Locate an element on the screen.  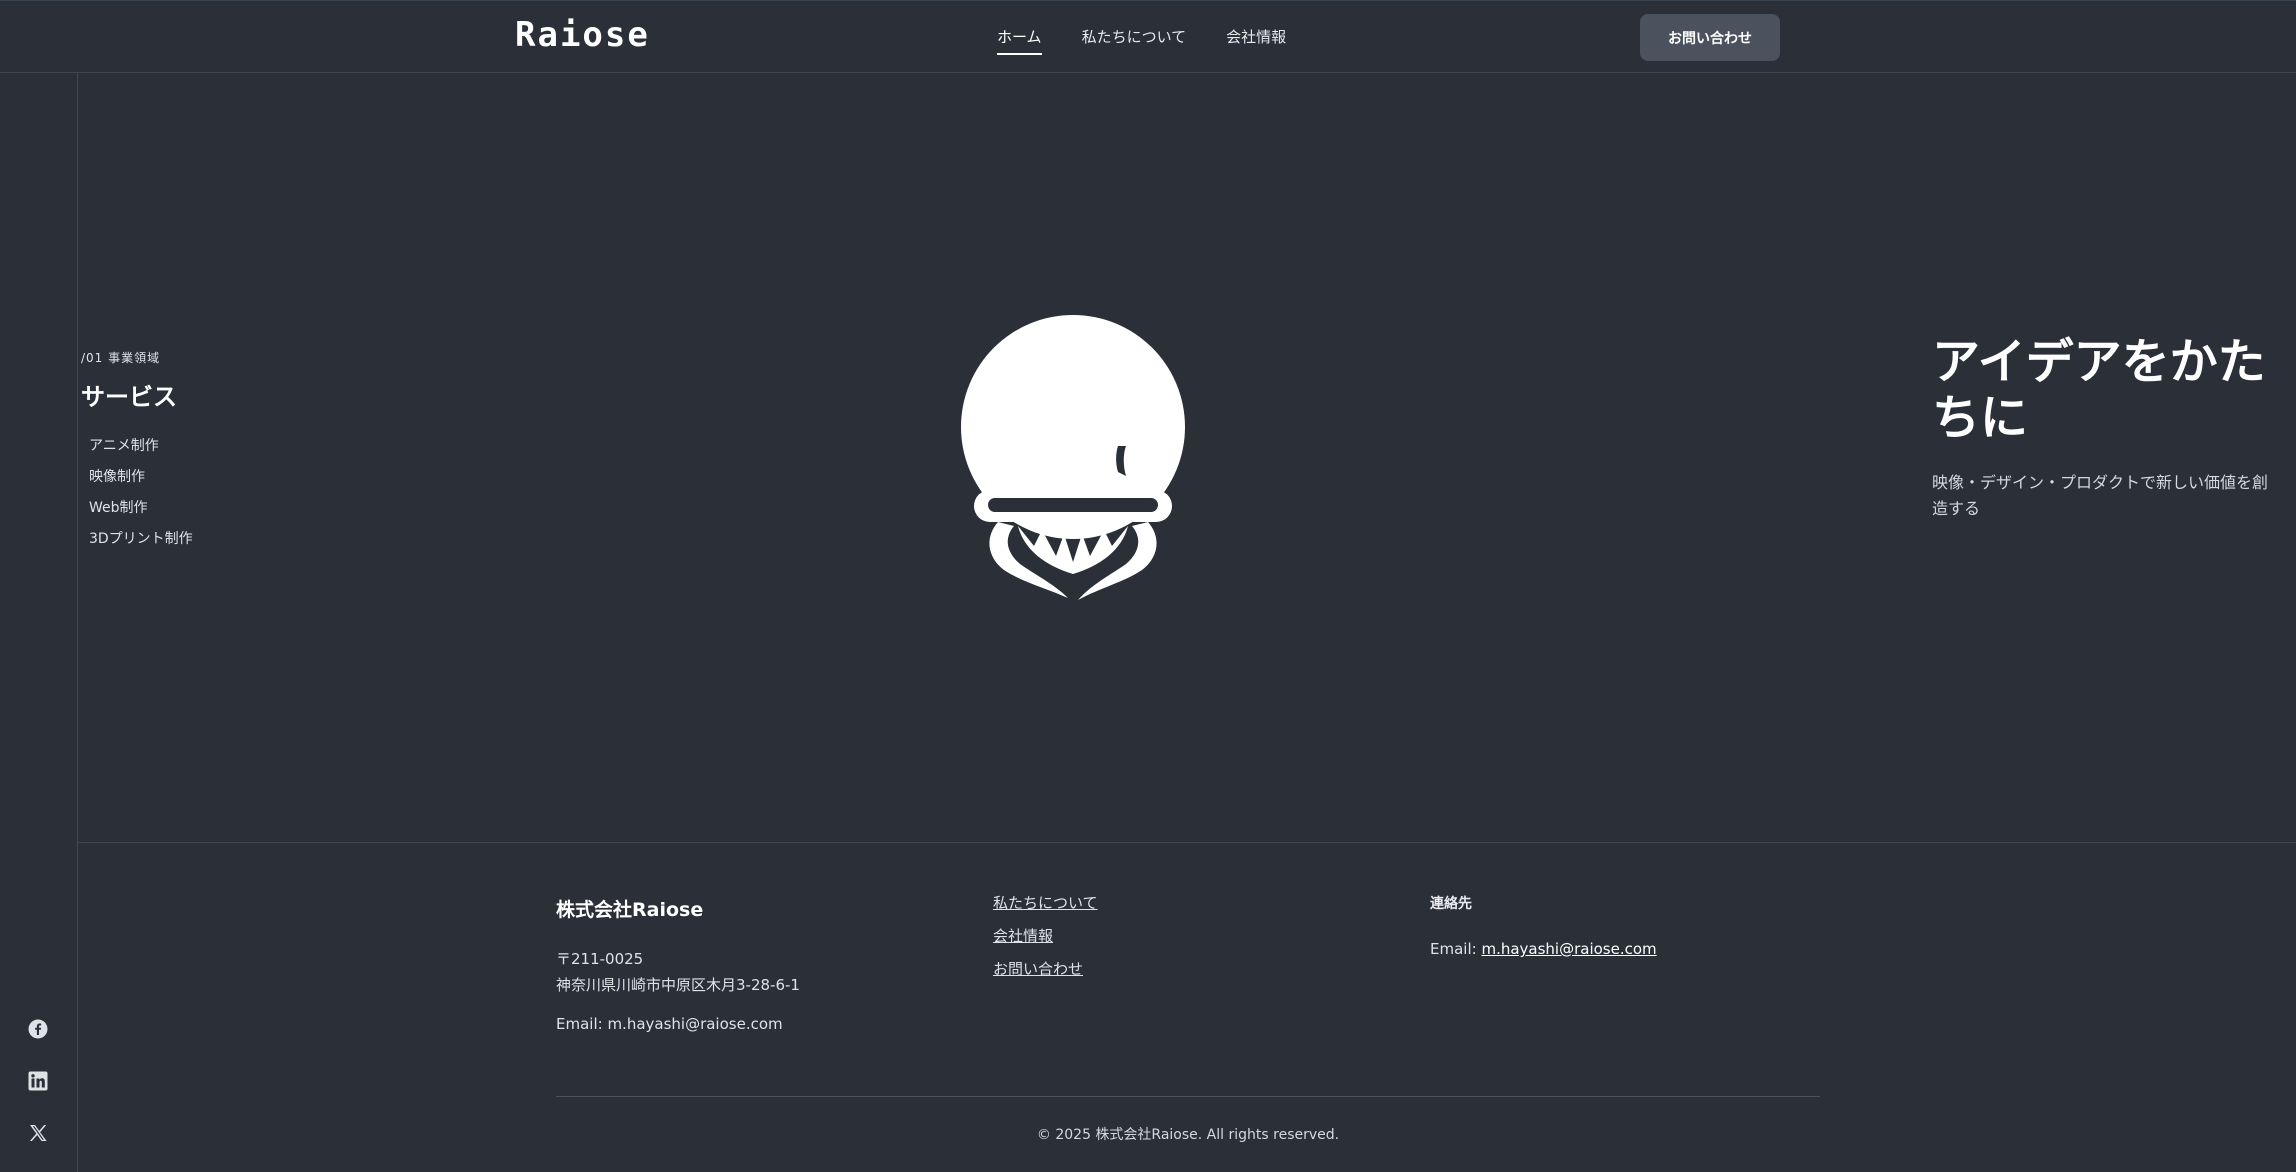
footer-top-divider is located at coordinates (1187, 842).